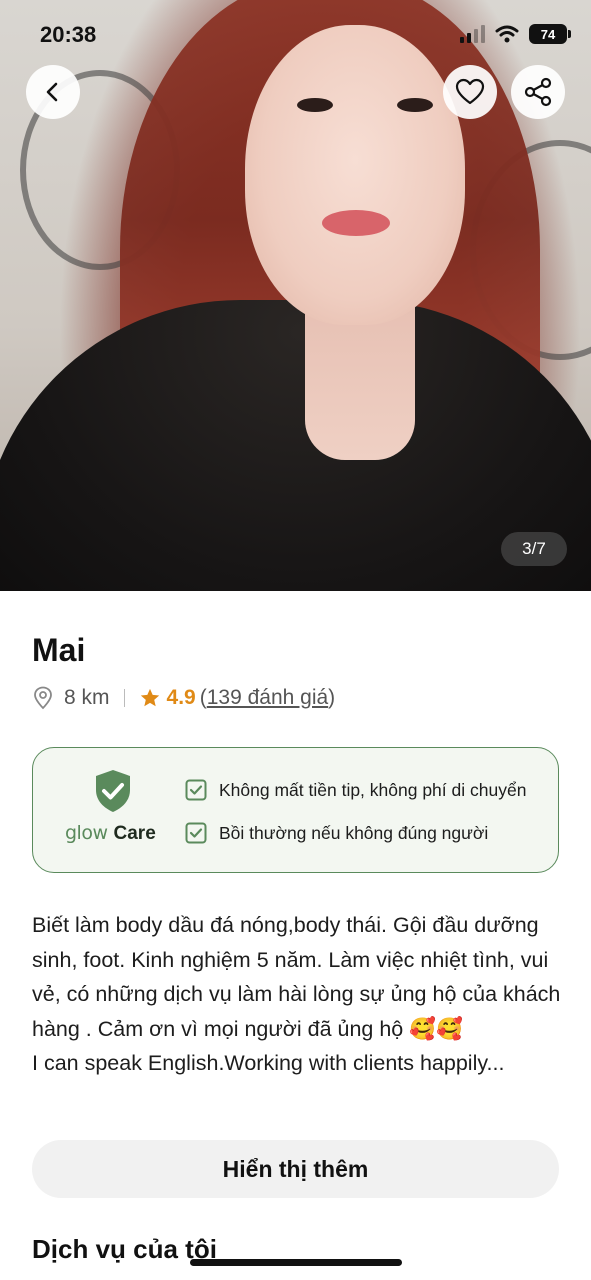 Image resolution: width=591 pixels, height=1280 pixels. Describe the element at coordinates (295, 1169) in the screenshot. I see `show-more-button: Hiển thị thêm` at that location.